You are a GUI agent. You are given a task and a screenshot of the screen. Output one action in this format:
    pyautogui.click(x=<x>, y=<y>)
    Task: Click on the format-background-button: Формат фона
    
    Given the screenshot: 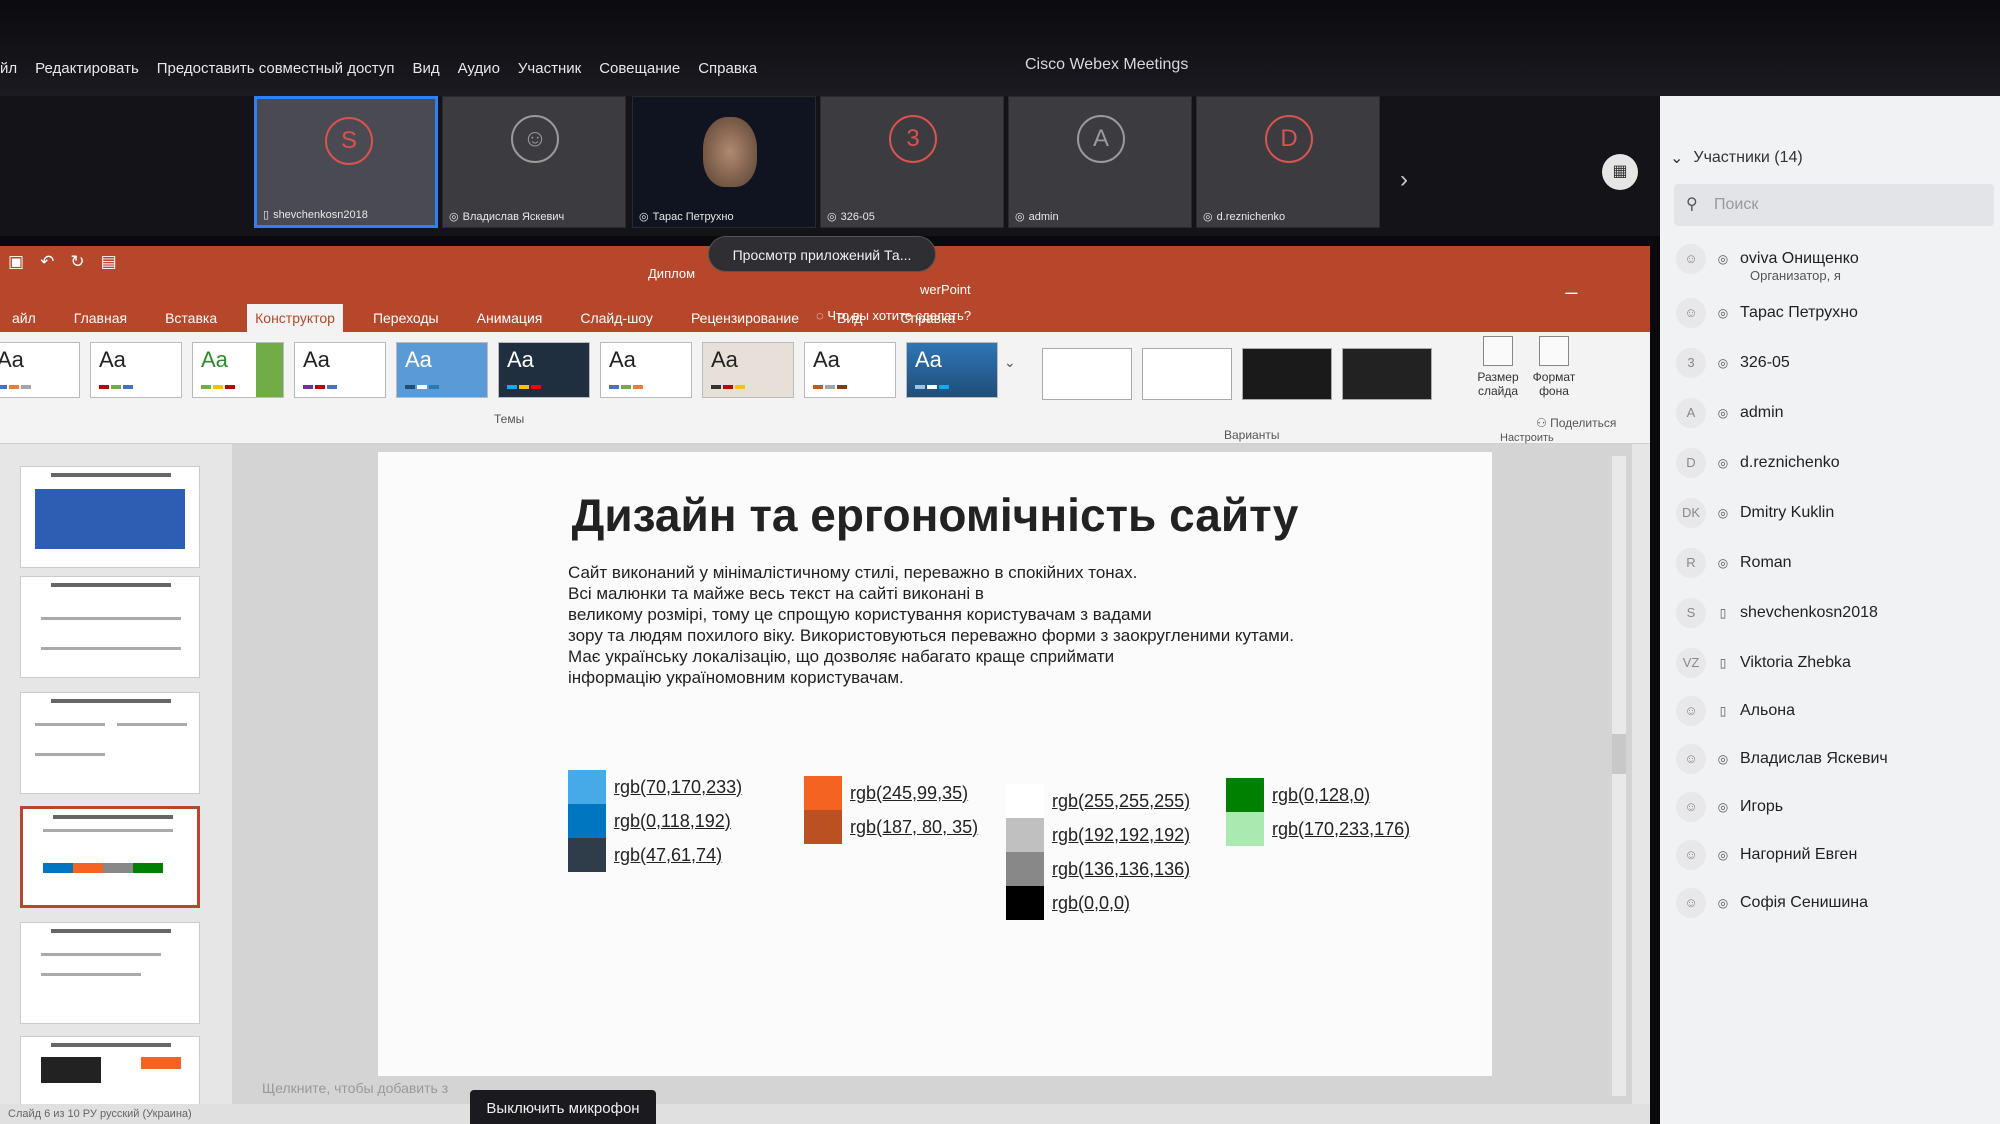 What is the action you would take?
    pyautogui.click(x=1554, y=367)
    